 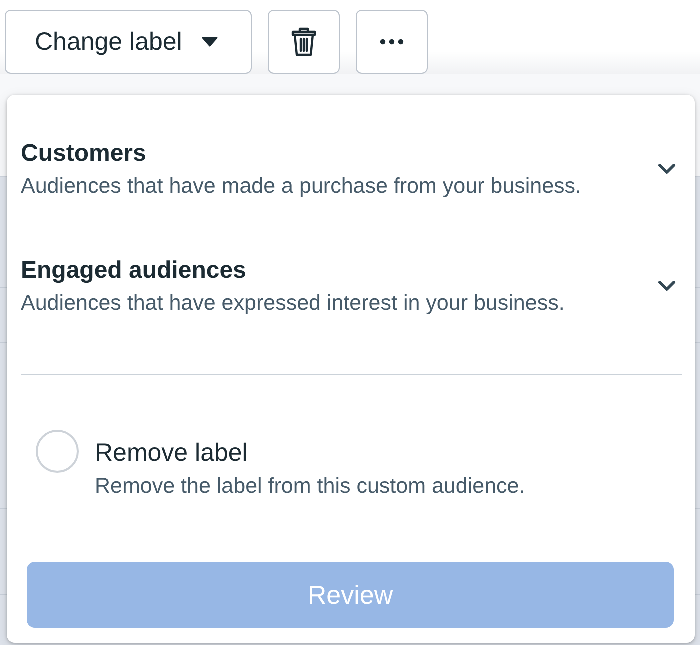 What do you see at coordinates (84, 154) in the screenshot?
I see `category-title: Customers` at bounding box center [84, 154].